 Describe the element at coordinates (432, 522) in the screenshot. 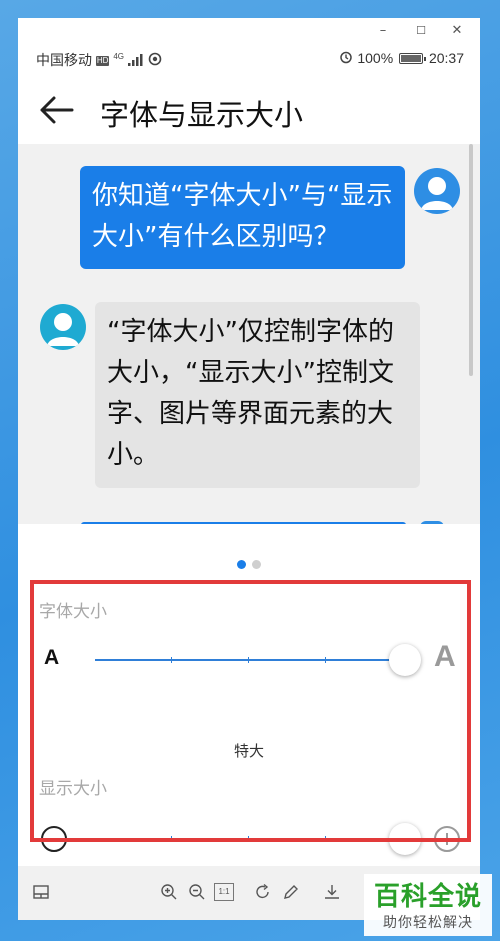

I see `next-avatar-peek` at that location.